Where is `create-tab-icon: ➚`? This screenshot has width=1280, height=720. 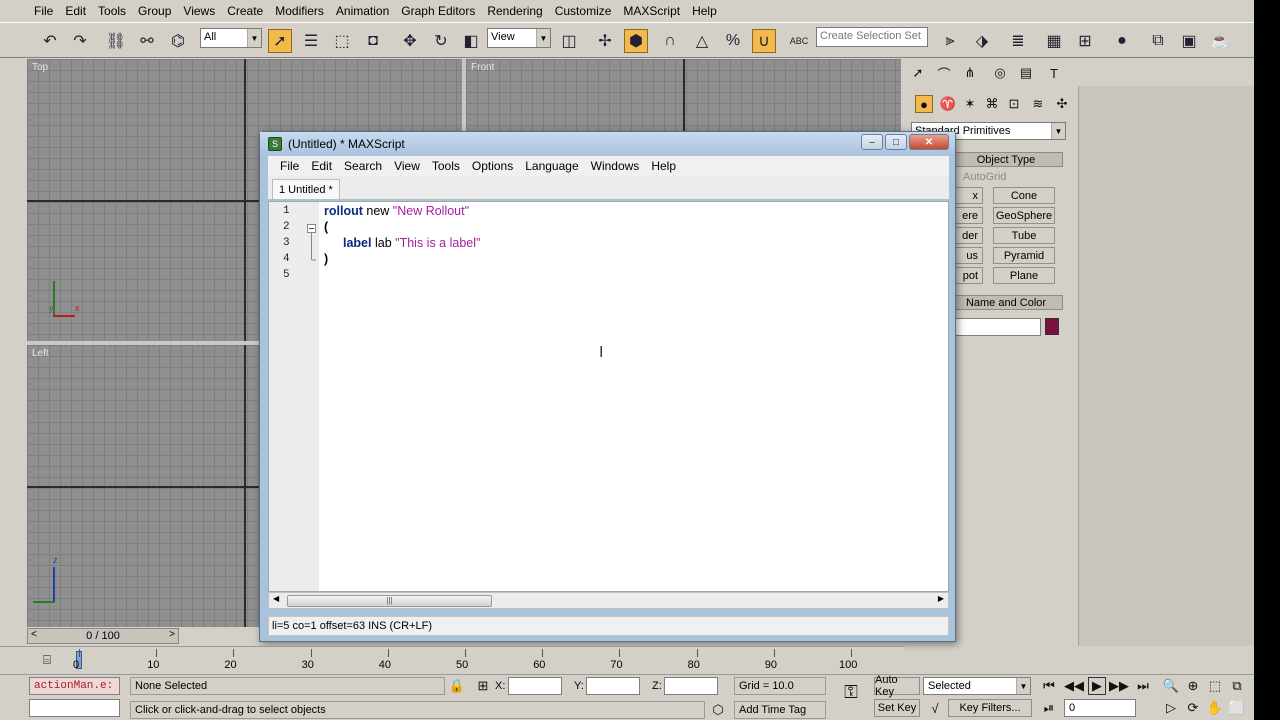 create-tab-icon: ➚ is located at coordinates (918, 73).